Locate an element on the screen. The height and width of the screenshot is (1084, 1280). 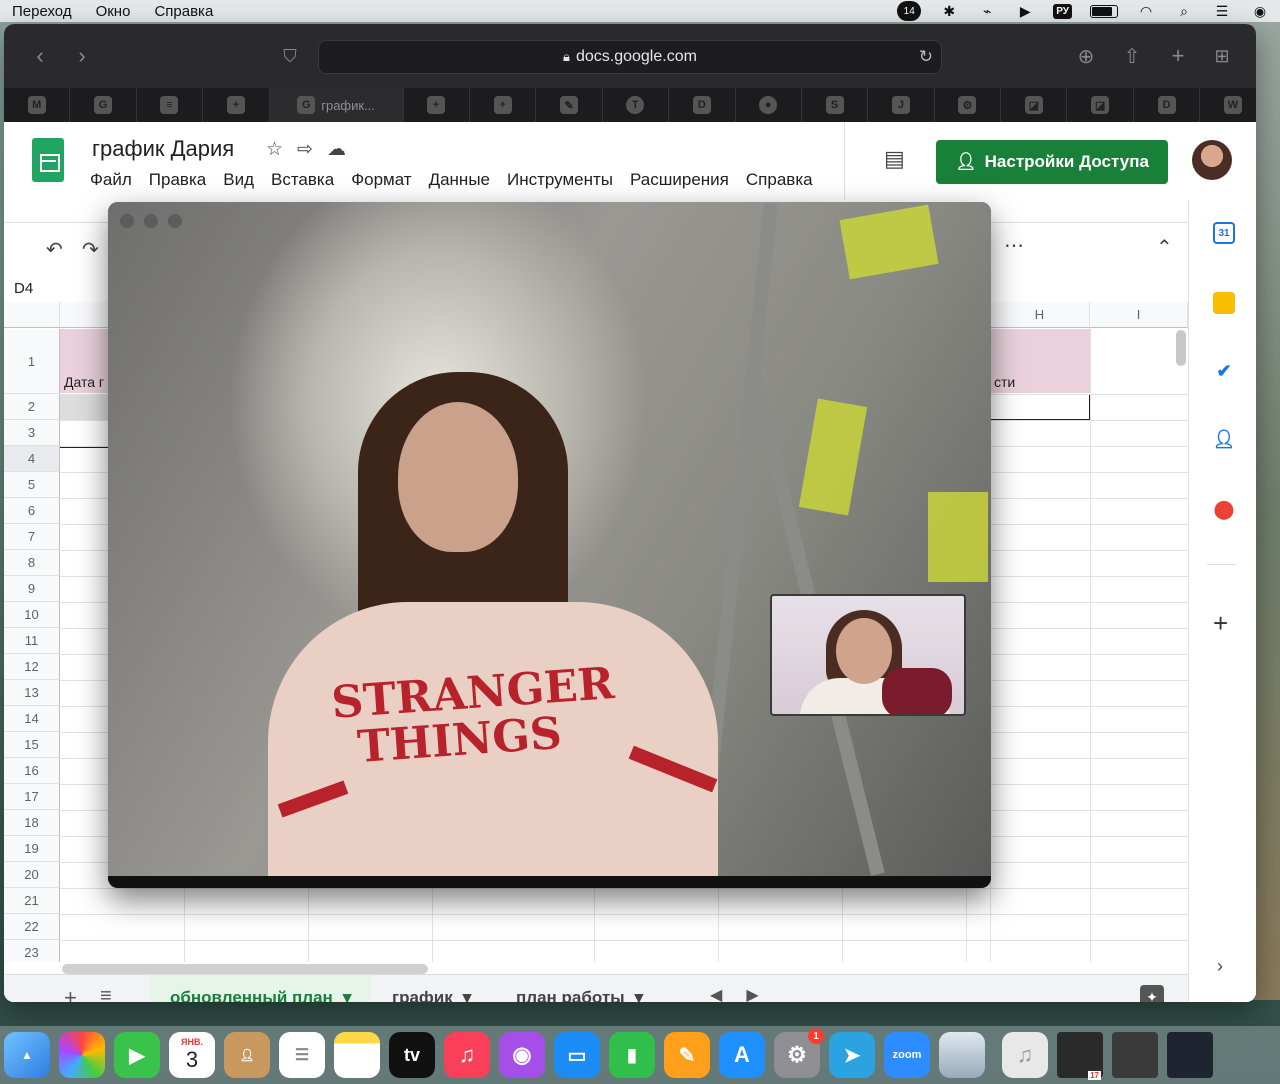
tab-google: G is located at coordinates (103, 105).